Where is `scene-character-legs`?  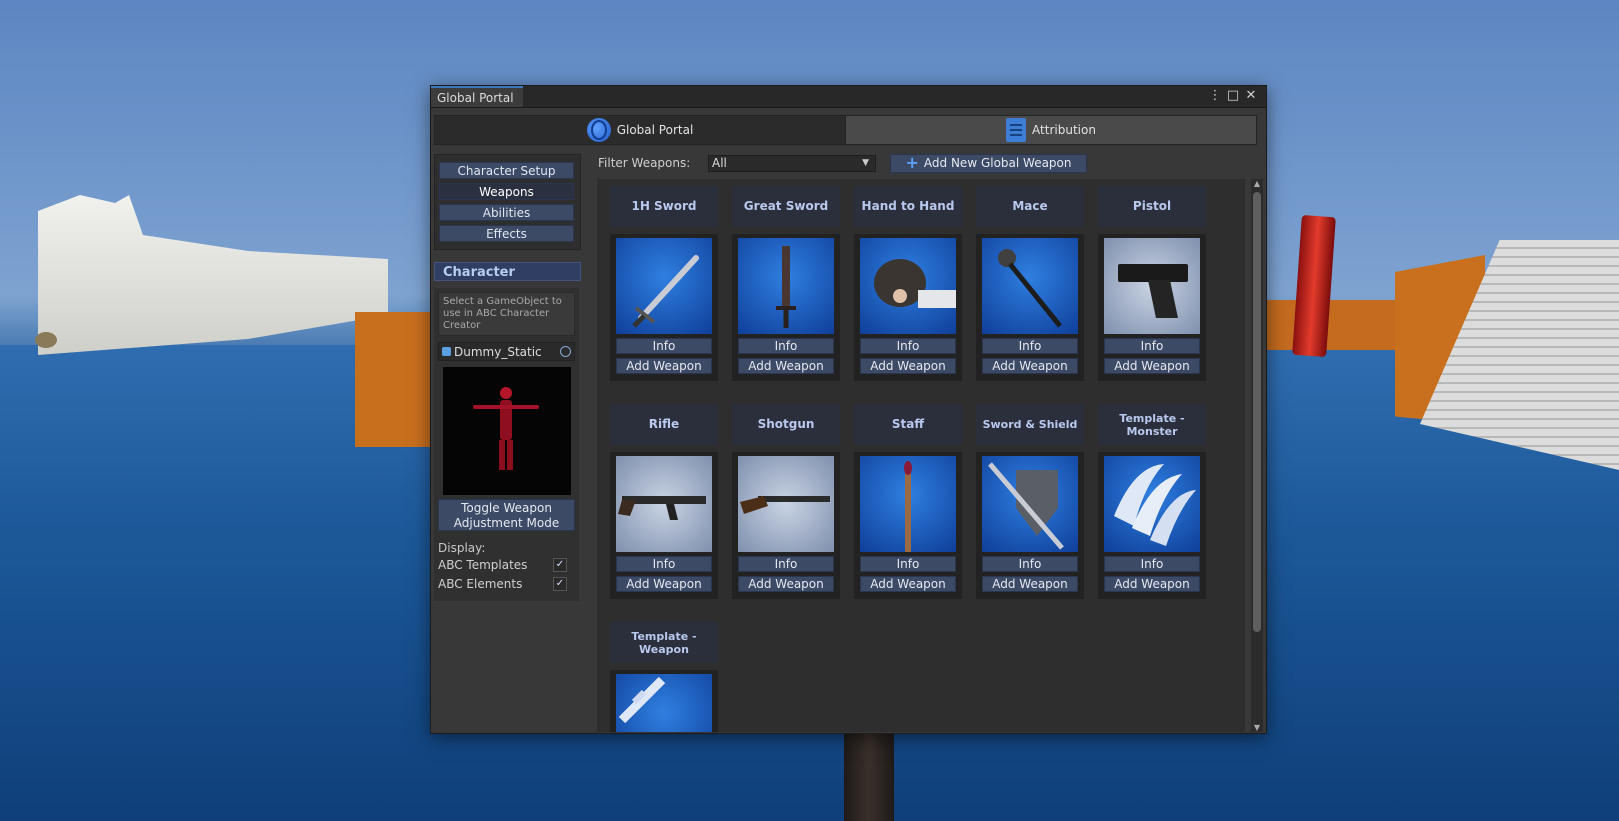 scene-character-legs is located at coordinates (869, 775).